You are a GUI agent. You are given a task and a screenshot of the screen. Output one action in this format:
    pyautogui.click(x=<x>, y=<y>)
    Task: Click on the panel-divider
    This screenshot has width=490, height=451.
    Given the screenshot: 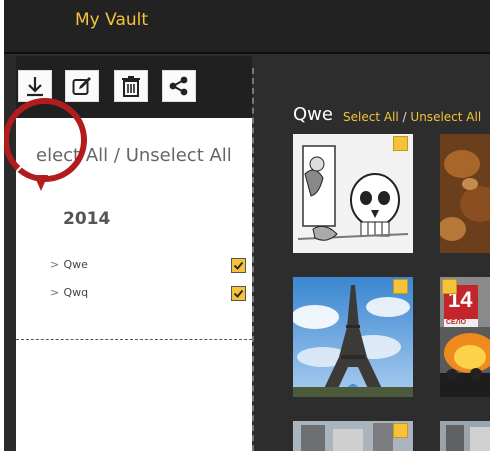 What is the action you would take?
    pyautogui.click(x=134, y=339)
    